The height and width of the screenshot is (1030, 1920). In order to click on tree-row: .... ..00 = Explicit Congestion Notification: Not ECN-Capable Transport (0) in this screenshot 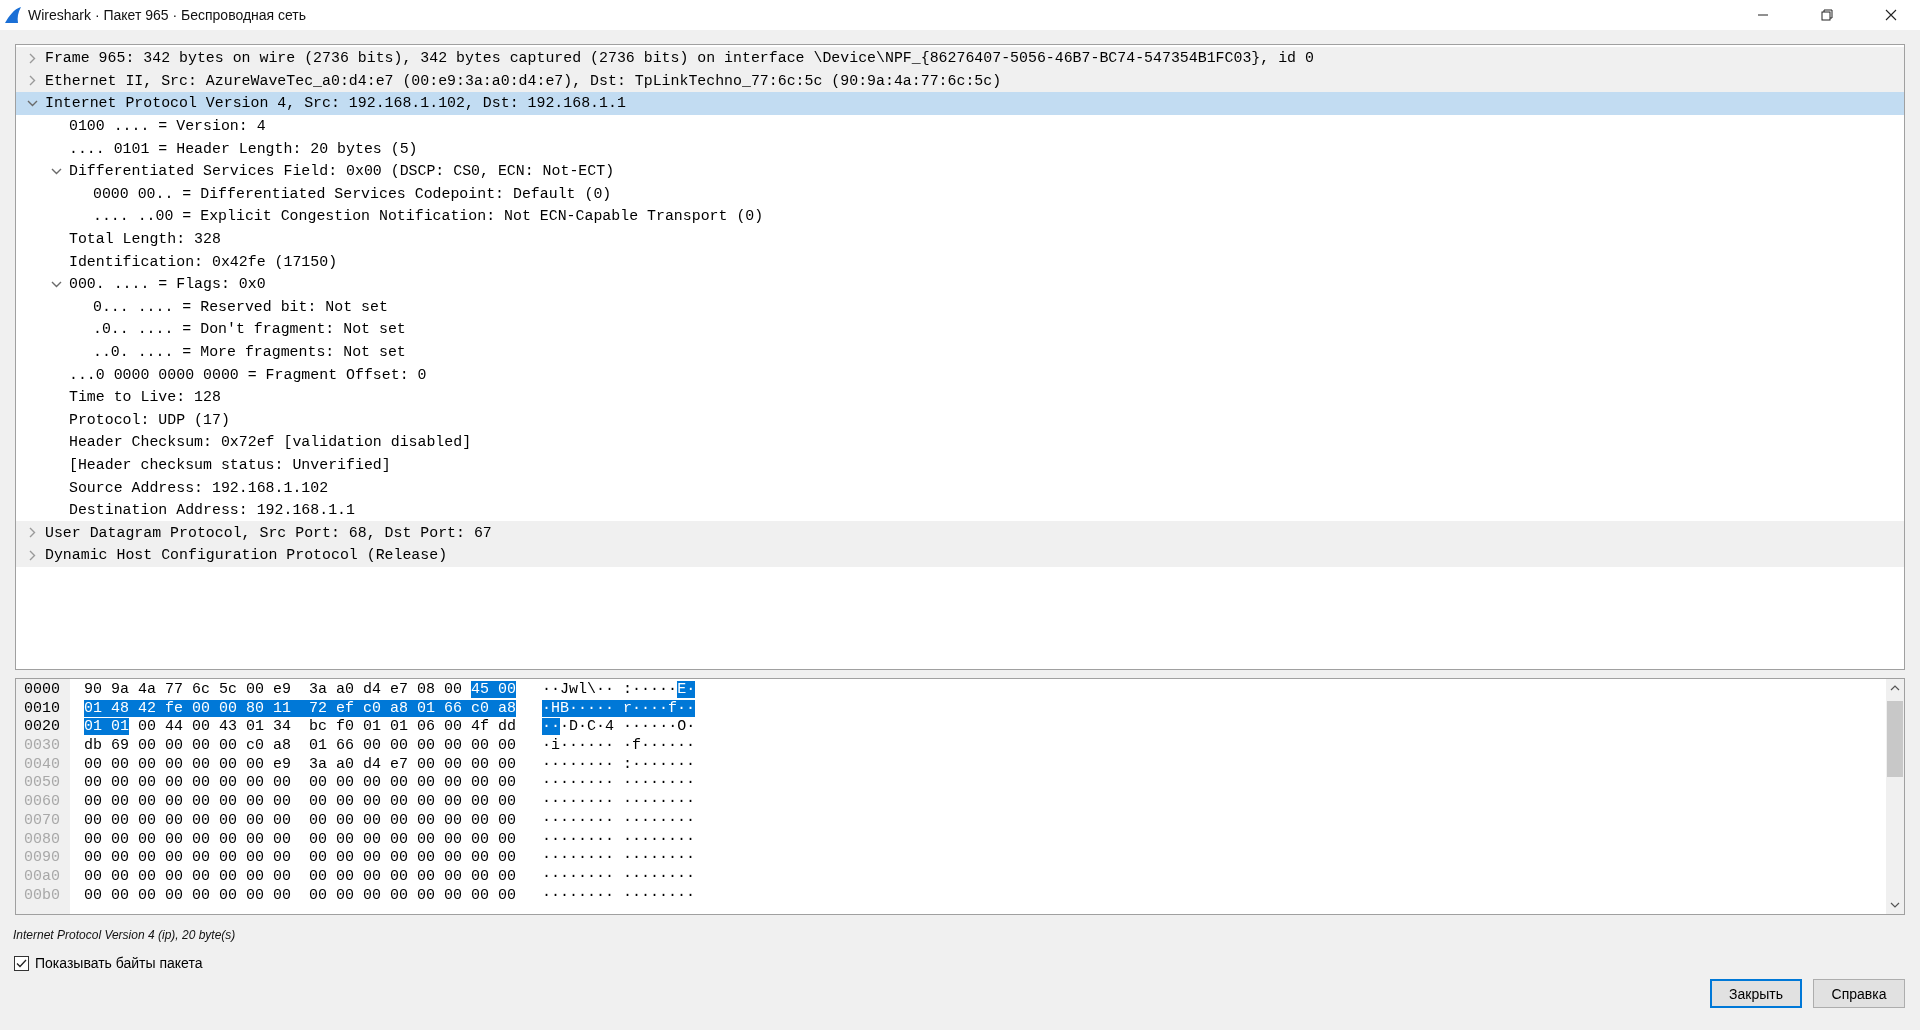, I will do `click(960, 216)`.